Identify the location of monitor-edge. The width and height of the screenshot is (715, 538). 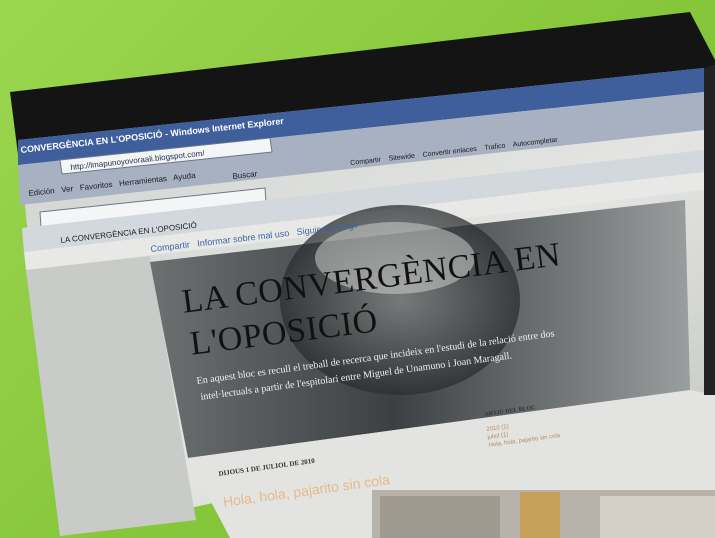
(709, 230).